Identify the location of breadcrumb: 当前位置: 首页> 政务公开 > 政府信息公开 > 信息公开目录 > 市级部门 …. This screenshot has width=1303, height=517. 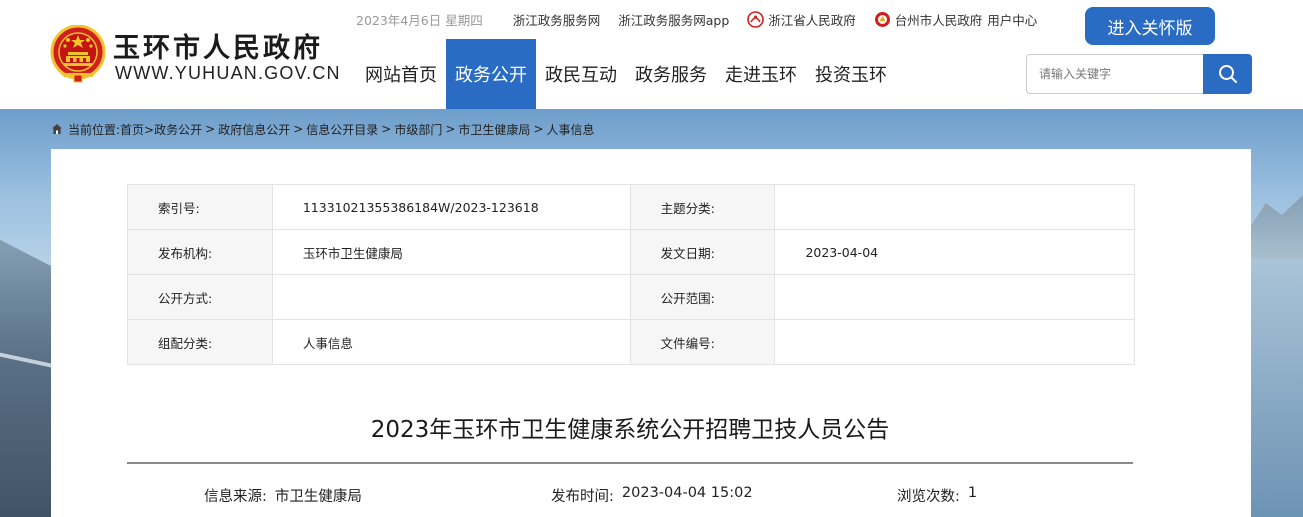
(323, 129).